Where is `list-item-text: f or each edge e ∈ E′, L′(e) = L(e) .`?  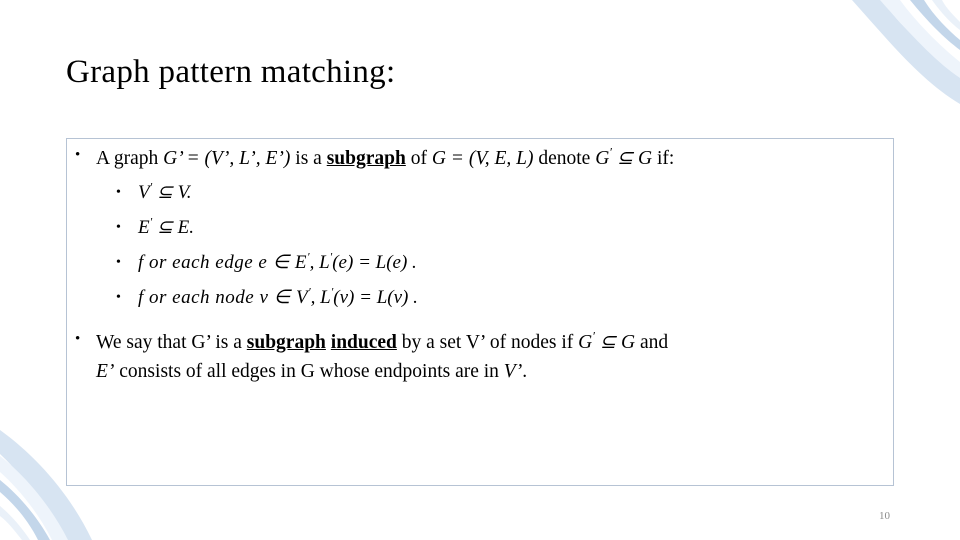
list-item-text: f or each edge e ∈ E′, L′(e) = L(e) . is located at coordinates (277, 262).